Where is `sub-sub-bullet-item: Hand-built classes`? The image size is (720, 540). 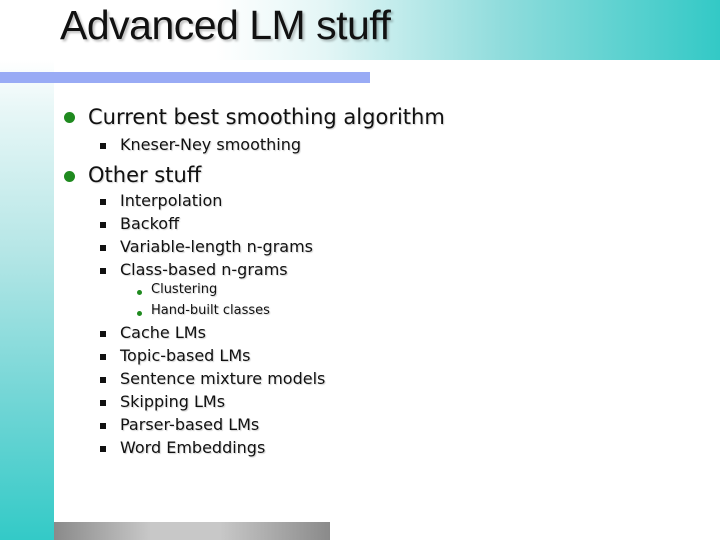
sub-sub-bullet-item: Hand-built classes is located at coordinates (210, 310).